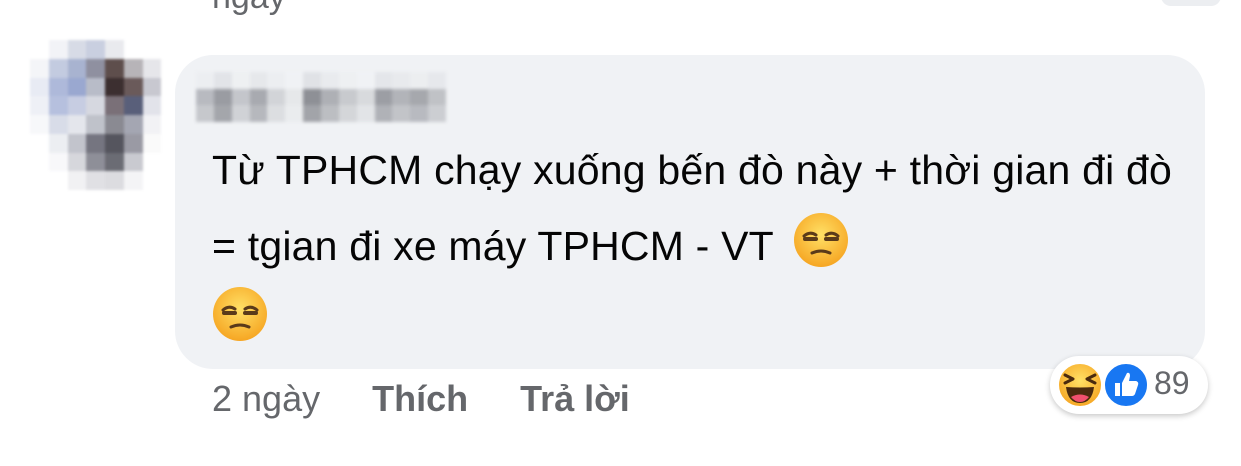 Image resolution: width=1241 pixels, height=466 pixels. I want to click on avatar, so click(105, 115).